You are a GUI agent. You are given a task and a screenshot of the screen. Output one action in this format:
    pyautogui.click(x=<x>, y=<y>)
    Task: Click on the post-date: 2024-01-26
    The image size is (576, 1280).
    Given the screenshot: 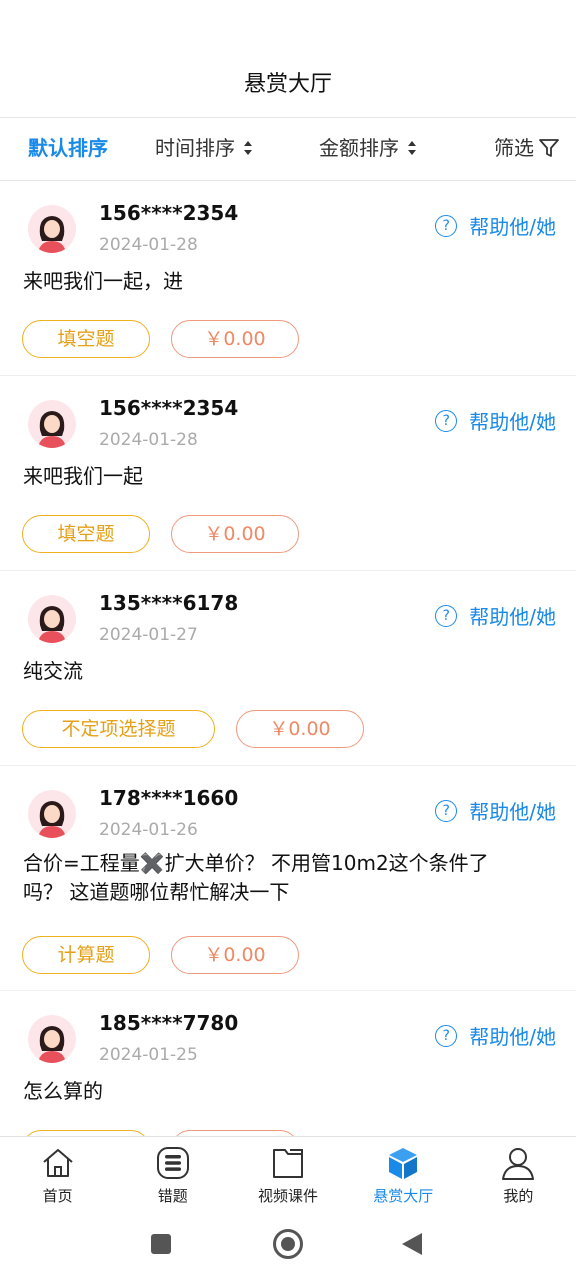 What is the action you would take?
    pyautogui.click(x=148, y=830)
    